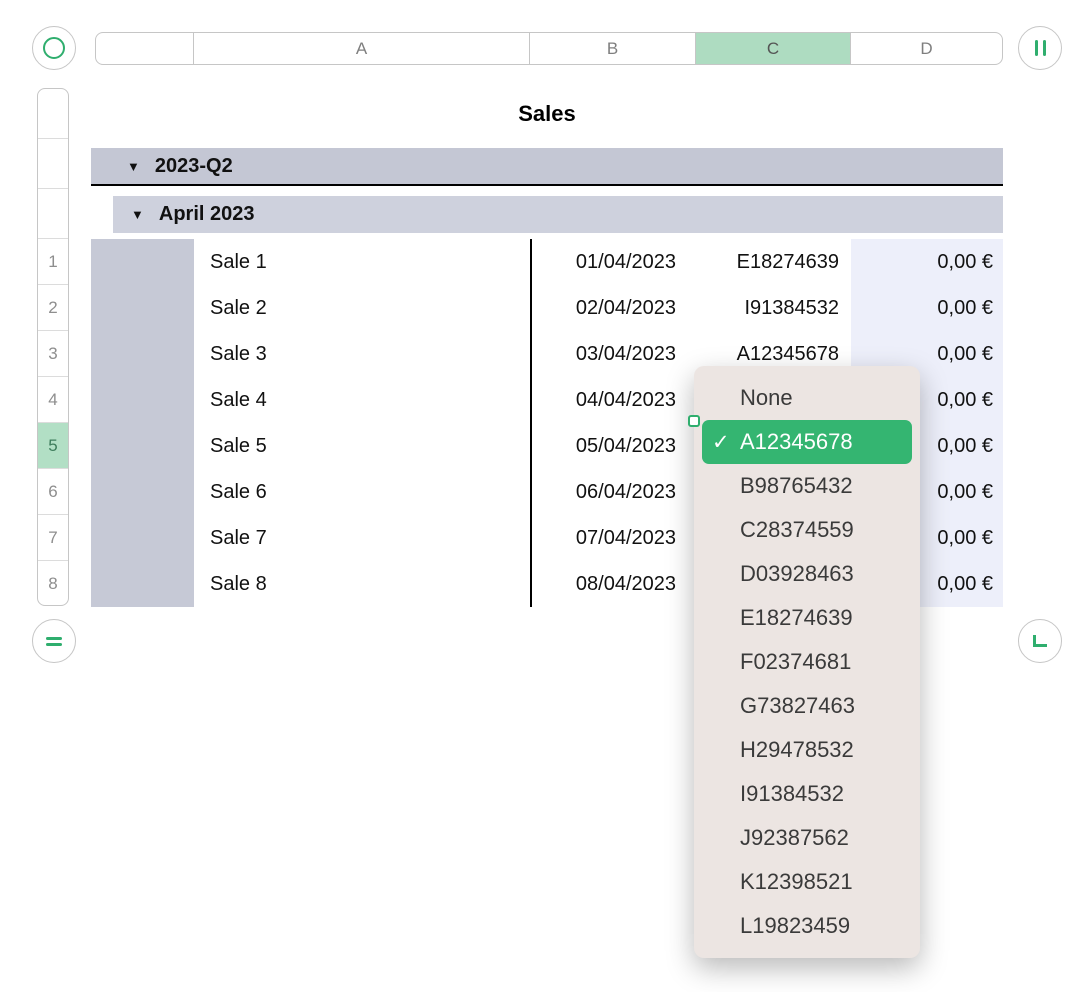 The image size is (1092, 992). Describe the element at coordinates (807, 530) in the screenshot. I see `dropdown-option: C28374559` at that location.